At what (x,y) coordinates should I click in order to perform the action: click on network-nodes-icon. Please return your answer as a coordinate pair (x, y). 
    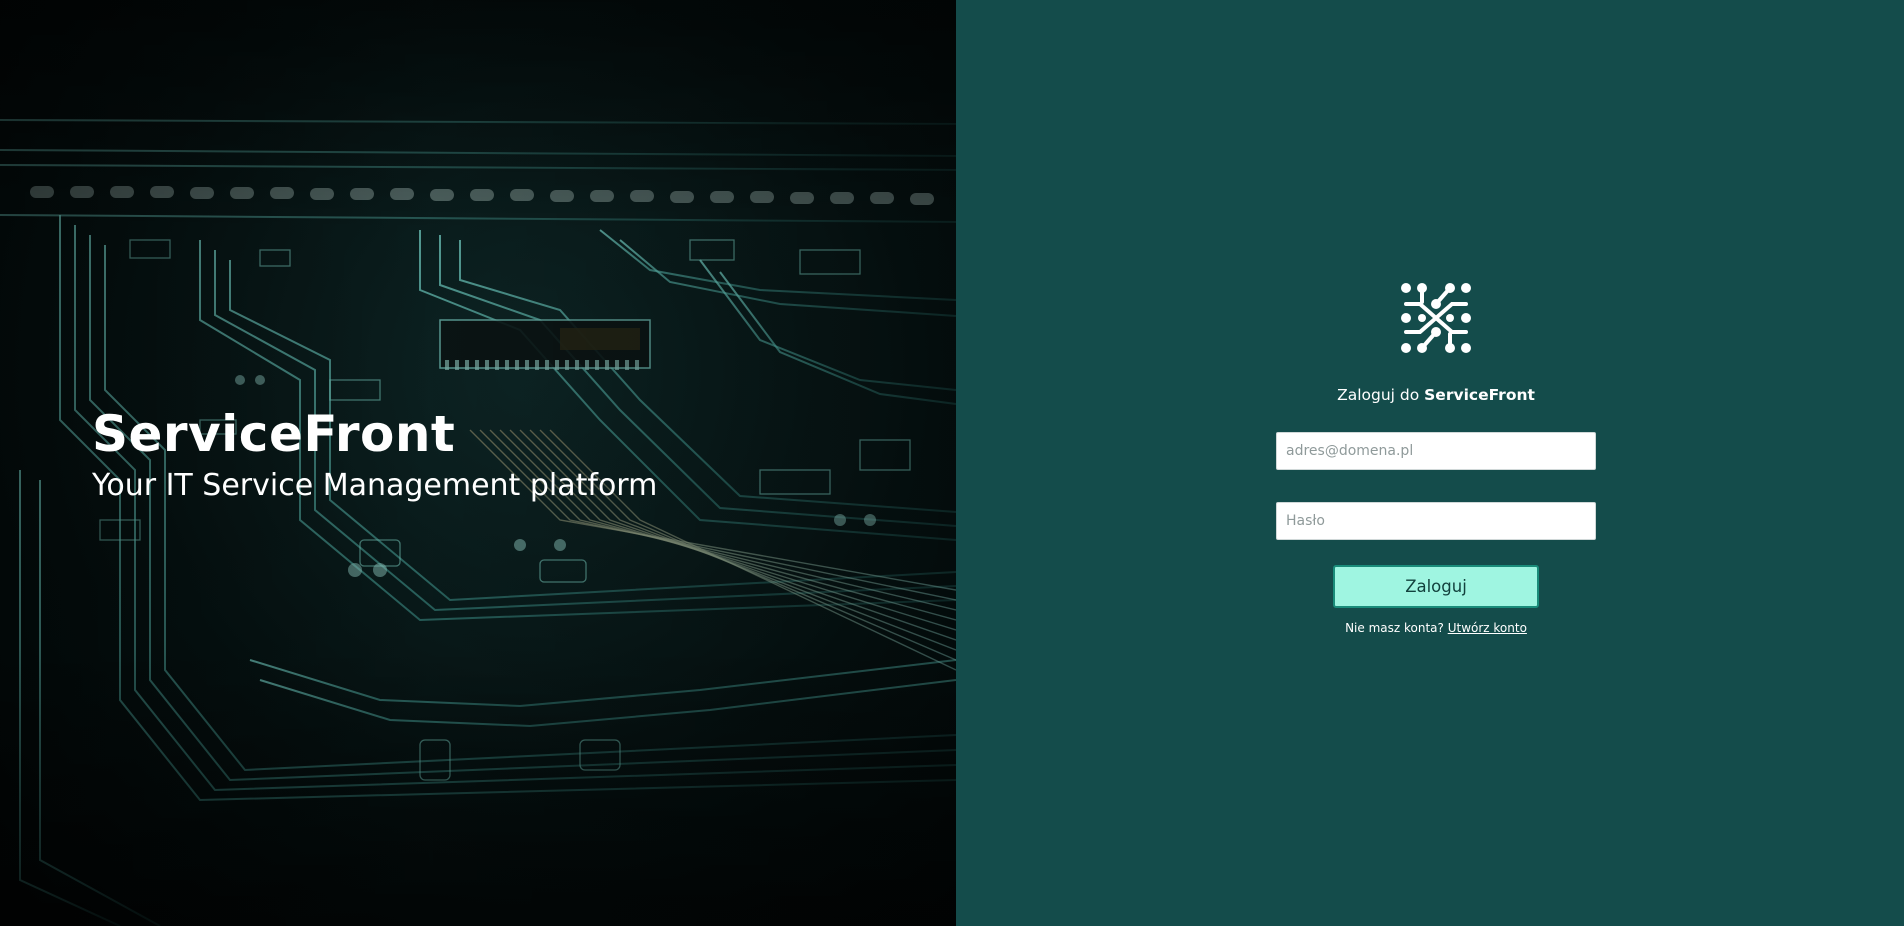
    Looking at the image, I should click on (1436, 318).